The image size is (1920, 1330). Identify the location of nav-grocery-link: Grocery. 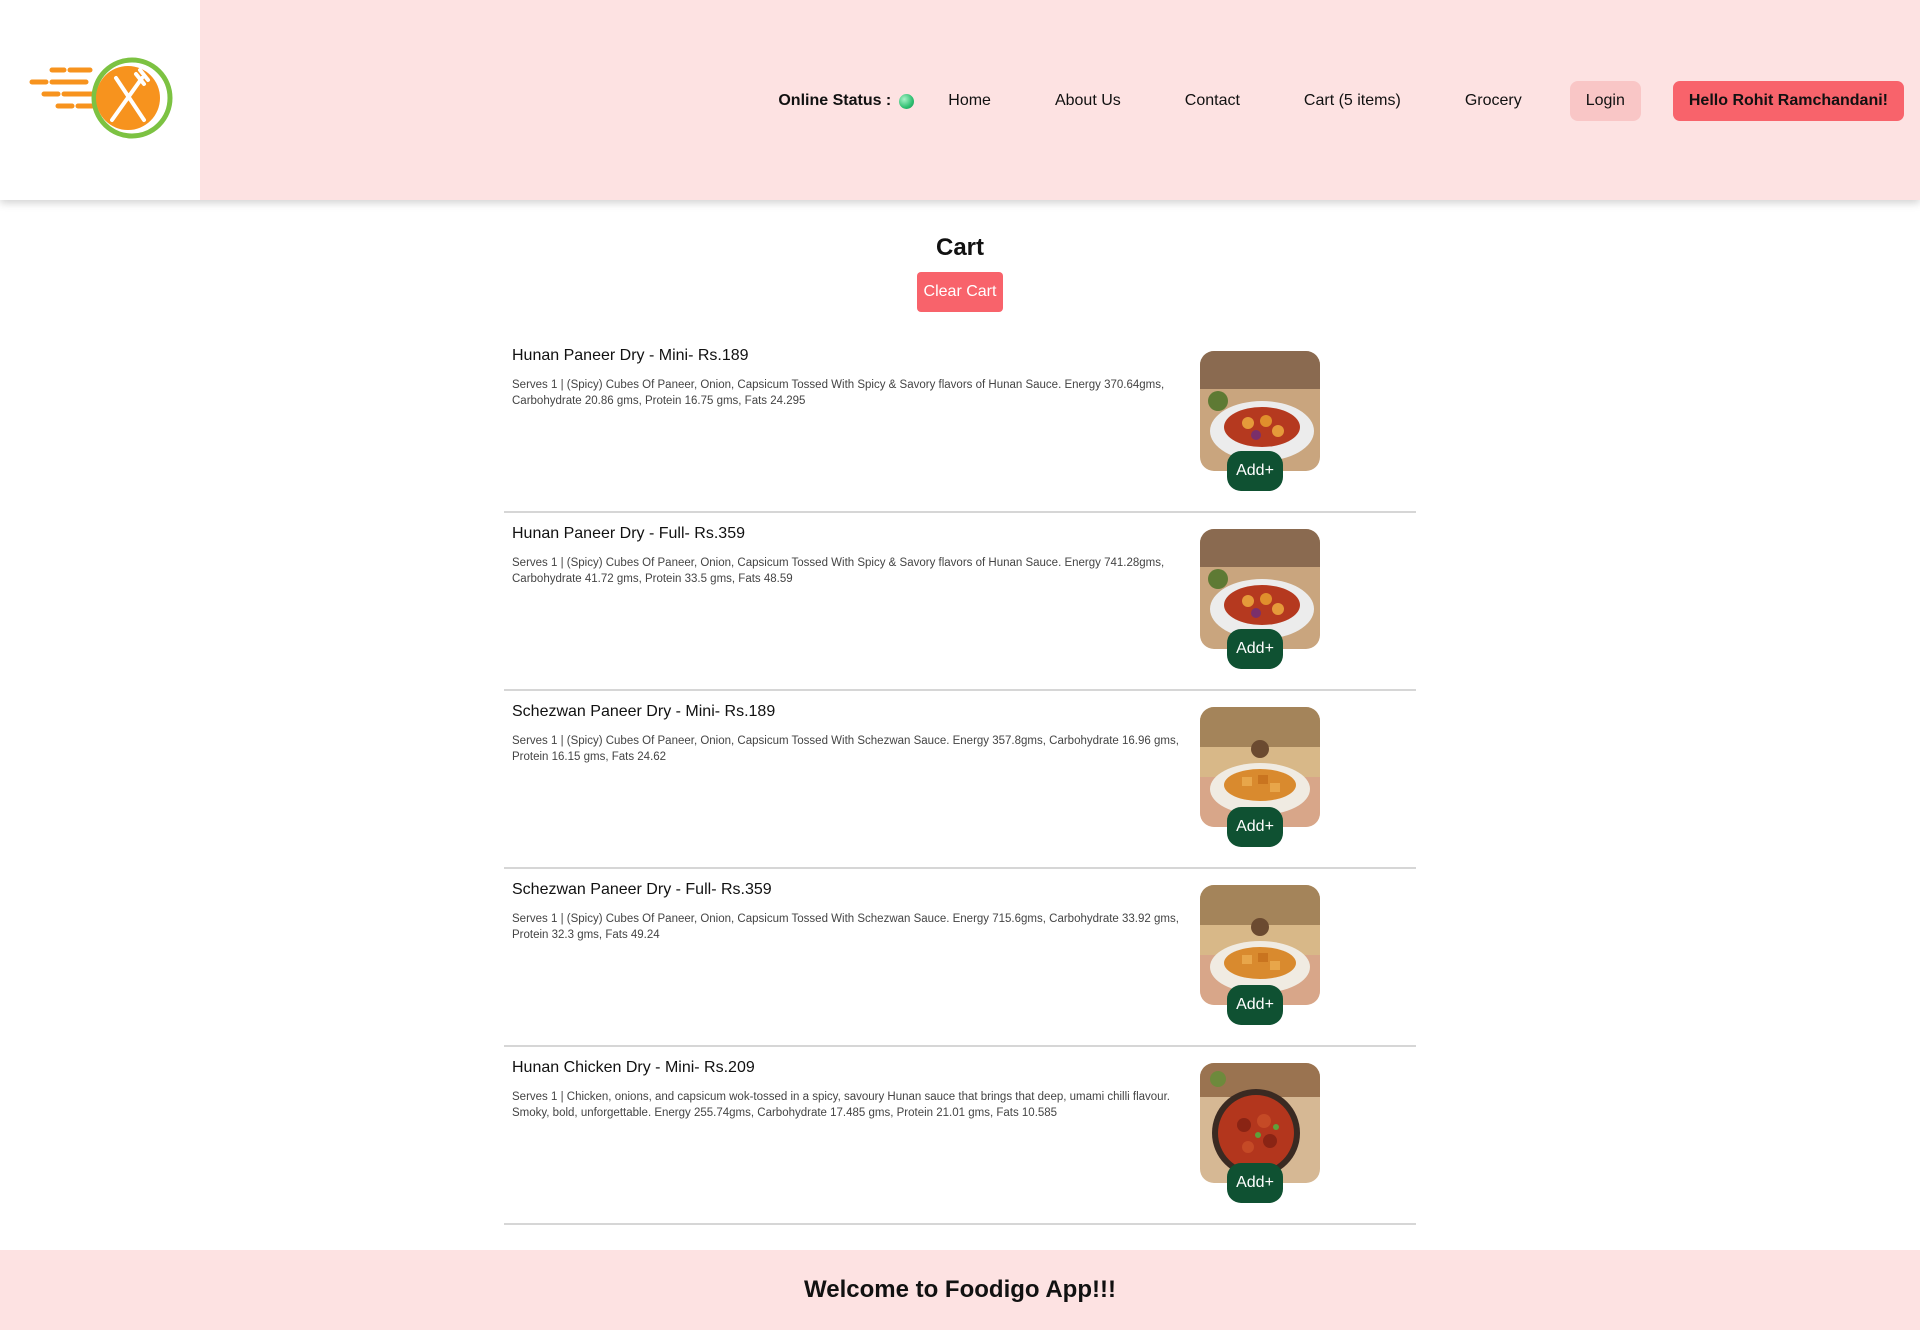
(1493, 101).